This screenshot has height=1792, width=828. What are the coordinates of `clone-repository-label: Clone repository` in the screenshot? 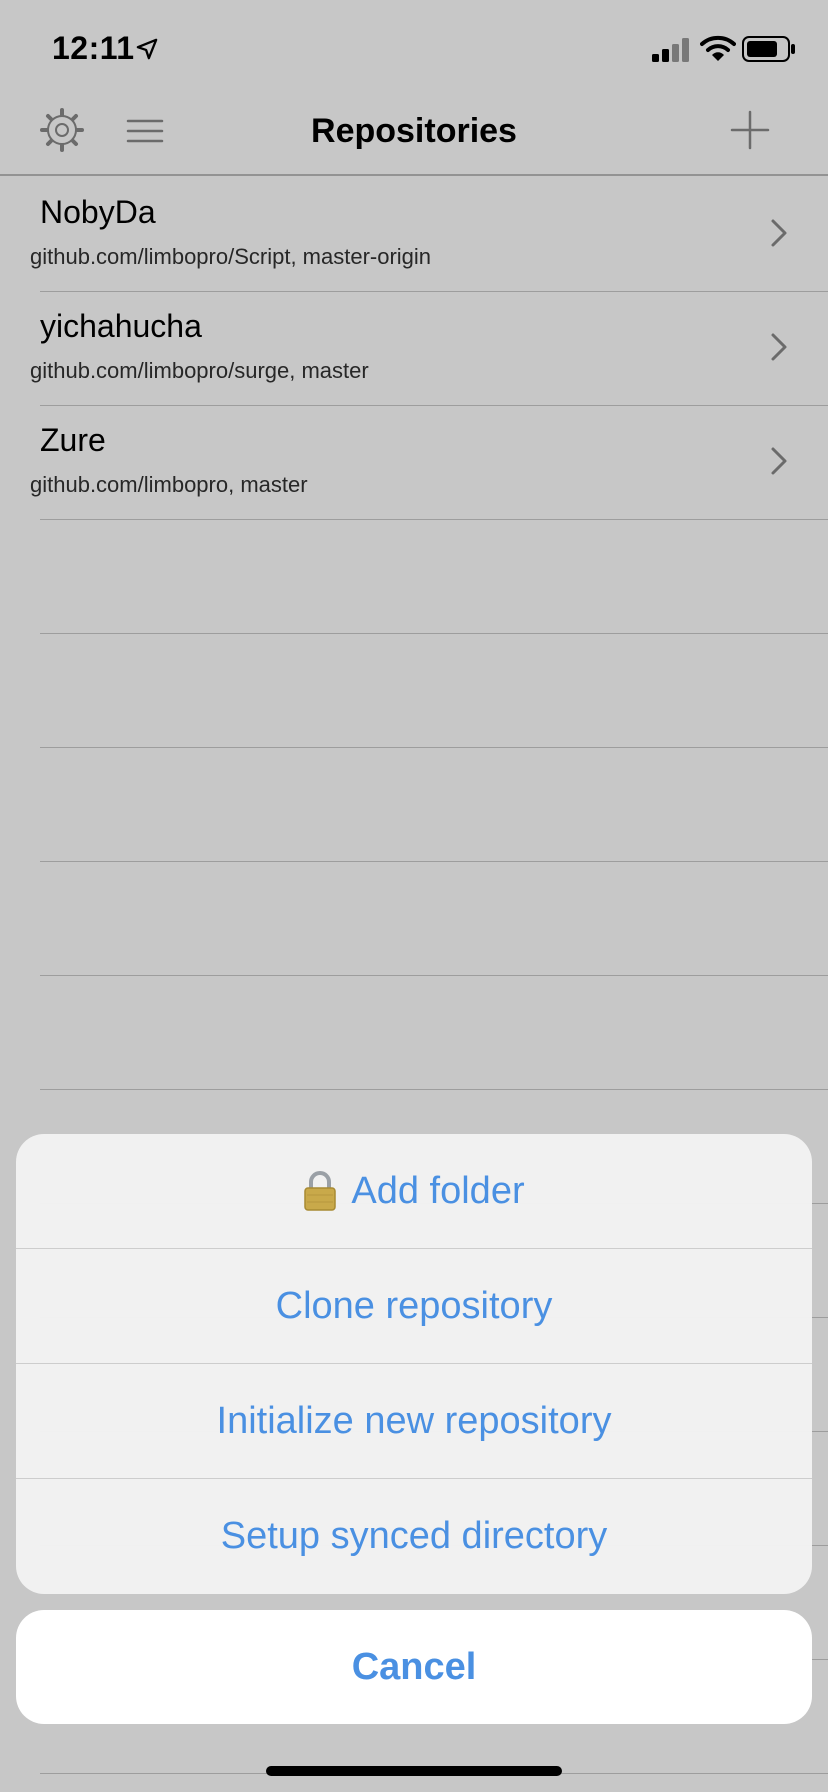 It's located at (414, 1305).